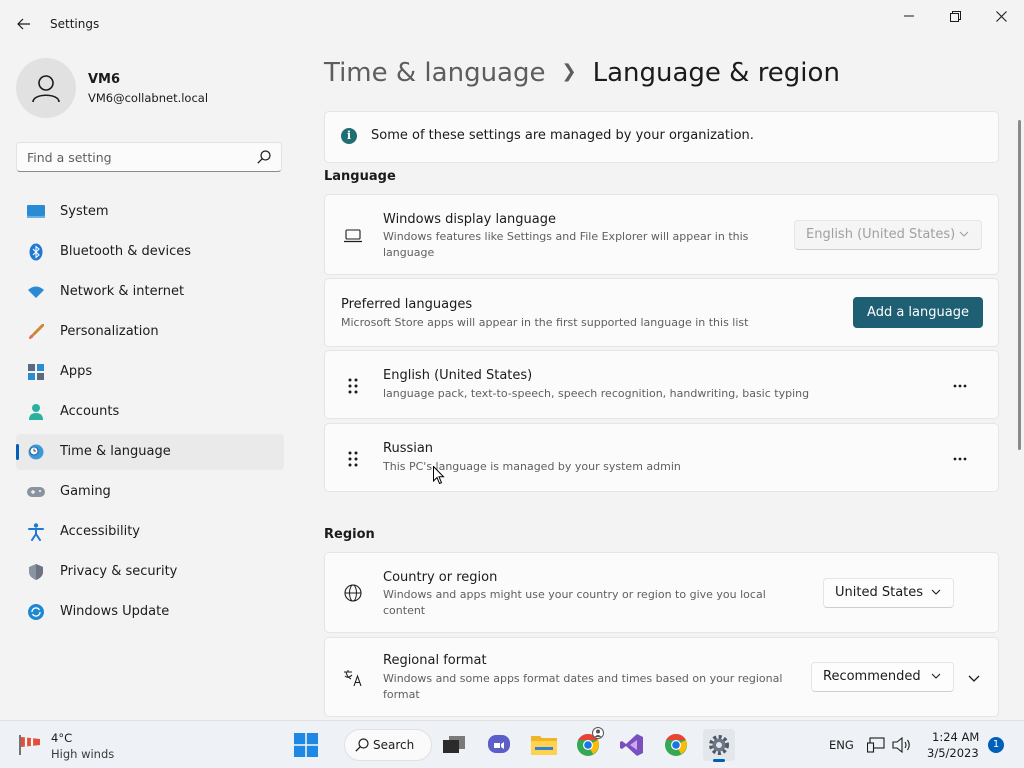  Describe the element at coordinates (84, 211) in the screenshot. I see `sidebar-item-label: System` at that location.